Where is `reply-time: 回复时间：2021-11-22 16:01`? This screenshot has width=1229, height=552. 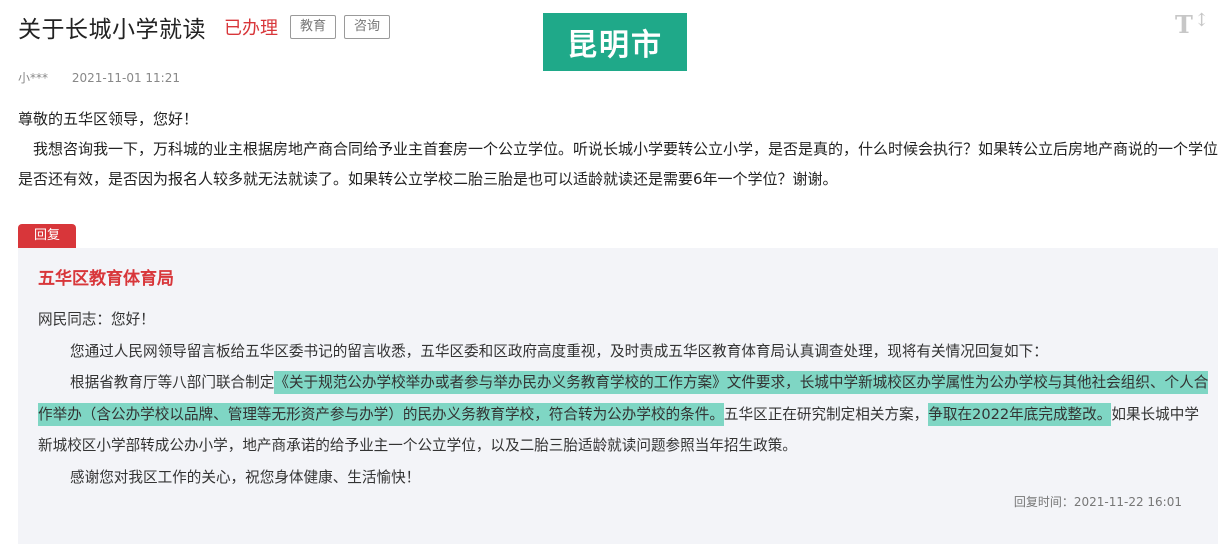
reply-time: 回复时间：2021-11-22 16:01 is located at coordinates (1097, 502).